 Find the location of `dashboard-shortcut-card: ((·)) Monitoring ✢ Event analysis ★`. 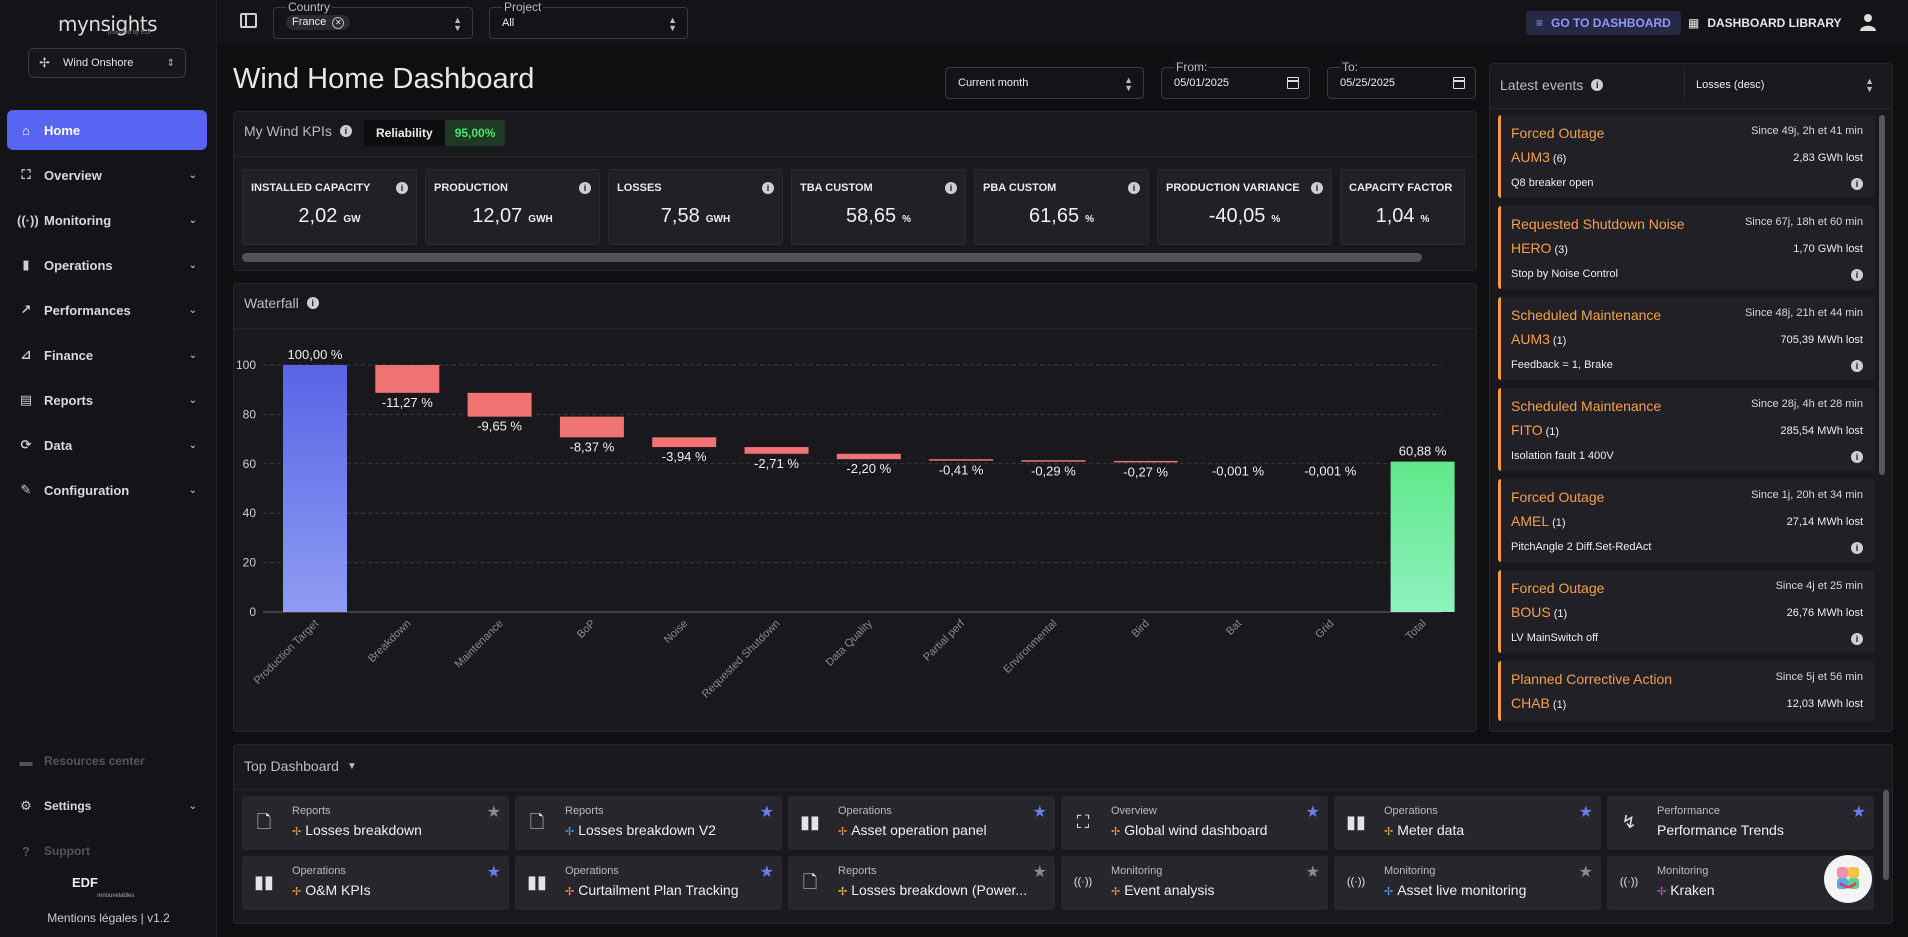

dashboard-shortcut-card: ((·)) Monitoring ✢ Event analysis ★ is located at coordinates (1194, 883).